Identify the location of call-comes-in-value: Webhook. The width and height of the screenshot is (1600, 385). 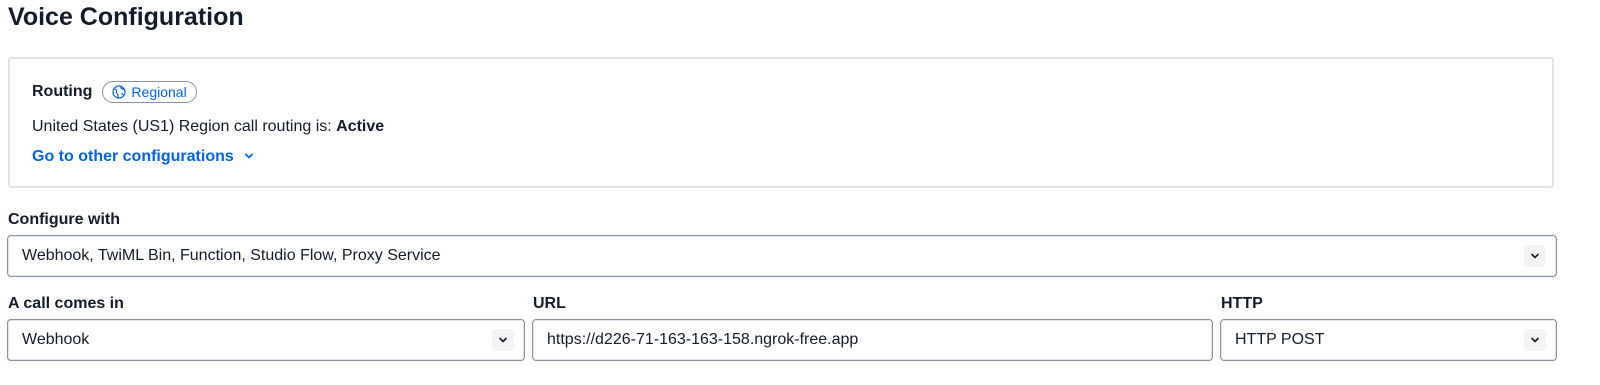
(56, 339).